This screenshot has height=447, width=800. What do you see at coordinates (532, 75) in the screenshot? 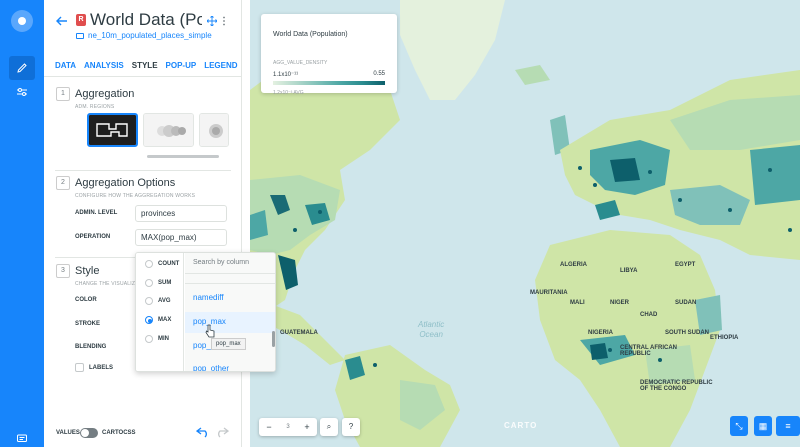
I see `land-iceland` at bounding box center [532, 75].